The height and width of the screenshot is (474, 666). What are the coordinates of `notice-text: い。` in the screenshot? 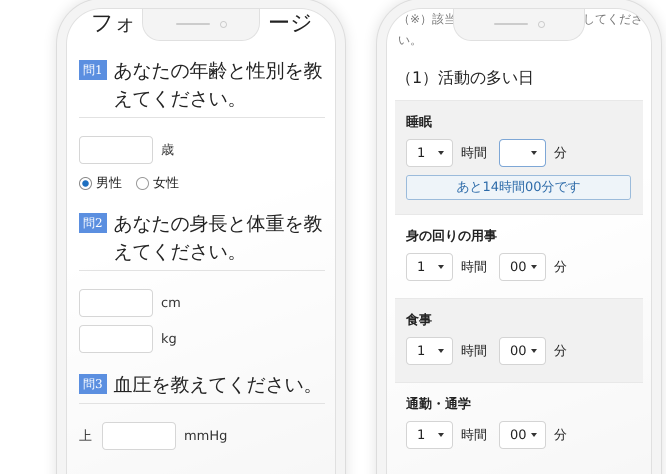 It's located at (410, 40).